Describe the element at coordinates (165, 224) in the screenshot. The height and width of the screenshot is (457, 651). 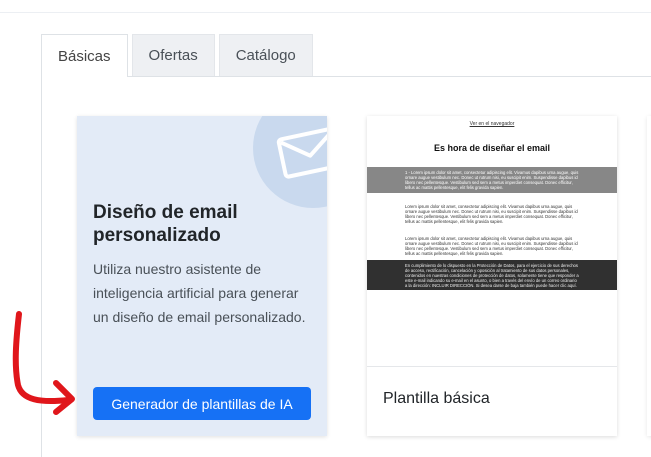
I see `ai-card-title: Diseño de email personalizado` at that location.